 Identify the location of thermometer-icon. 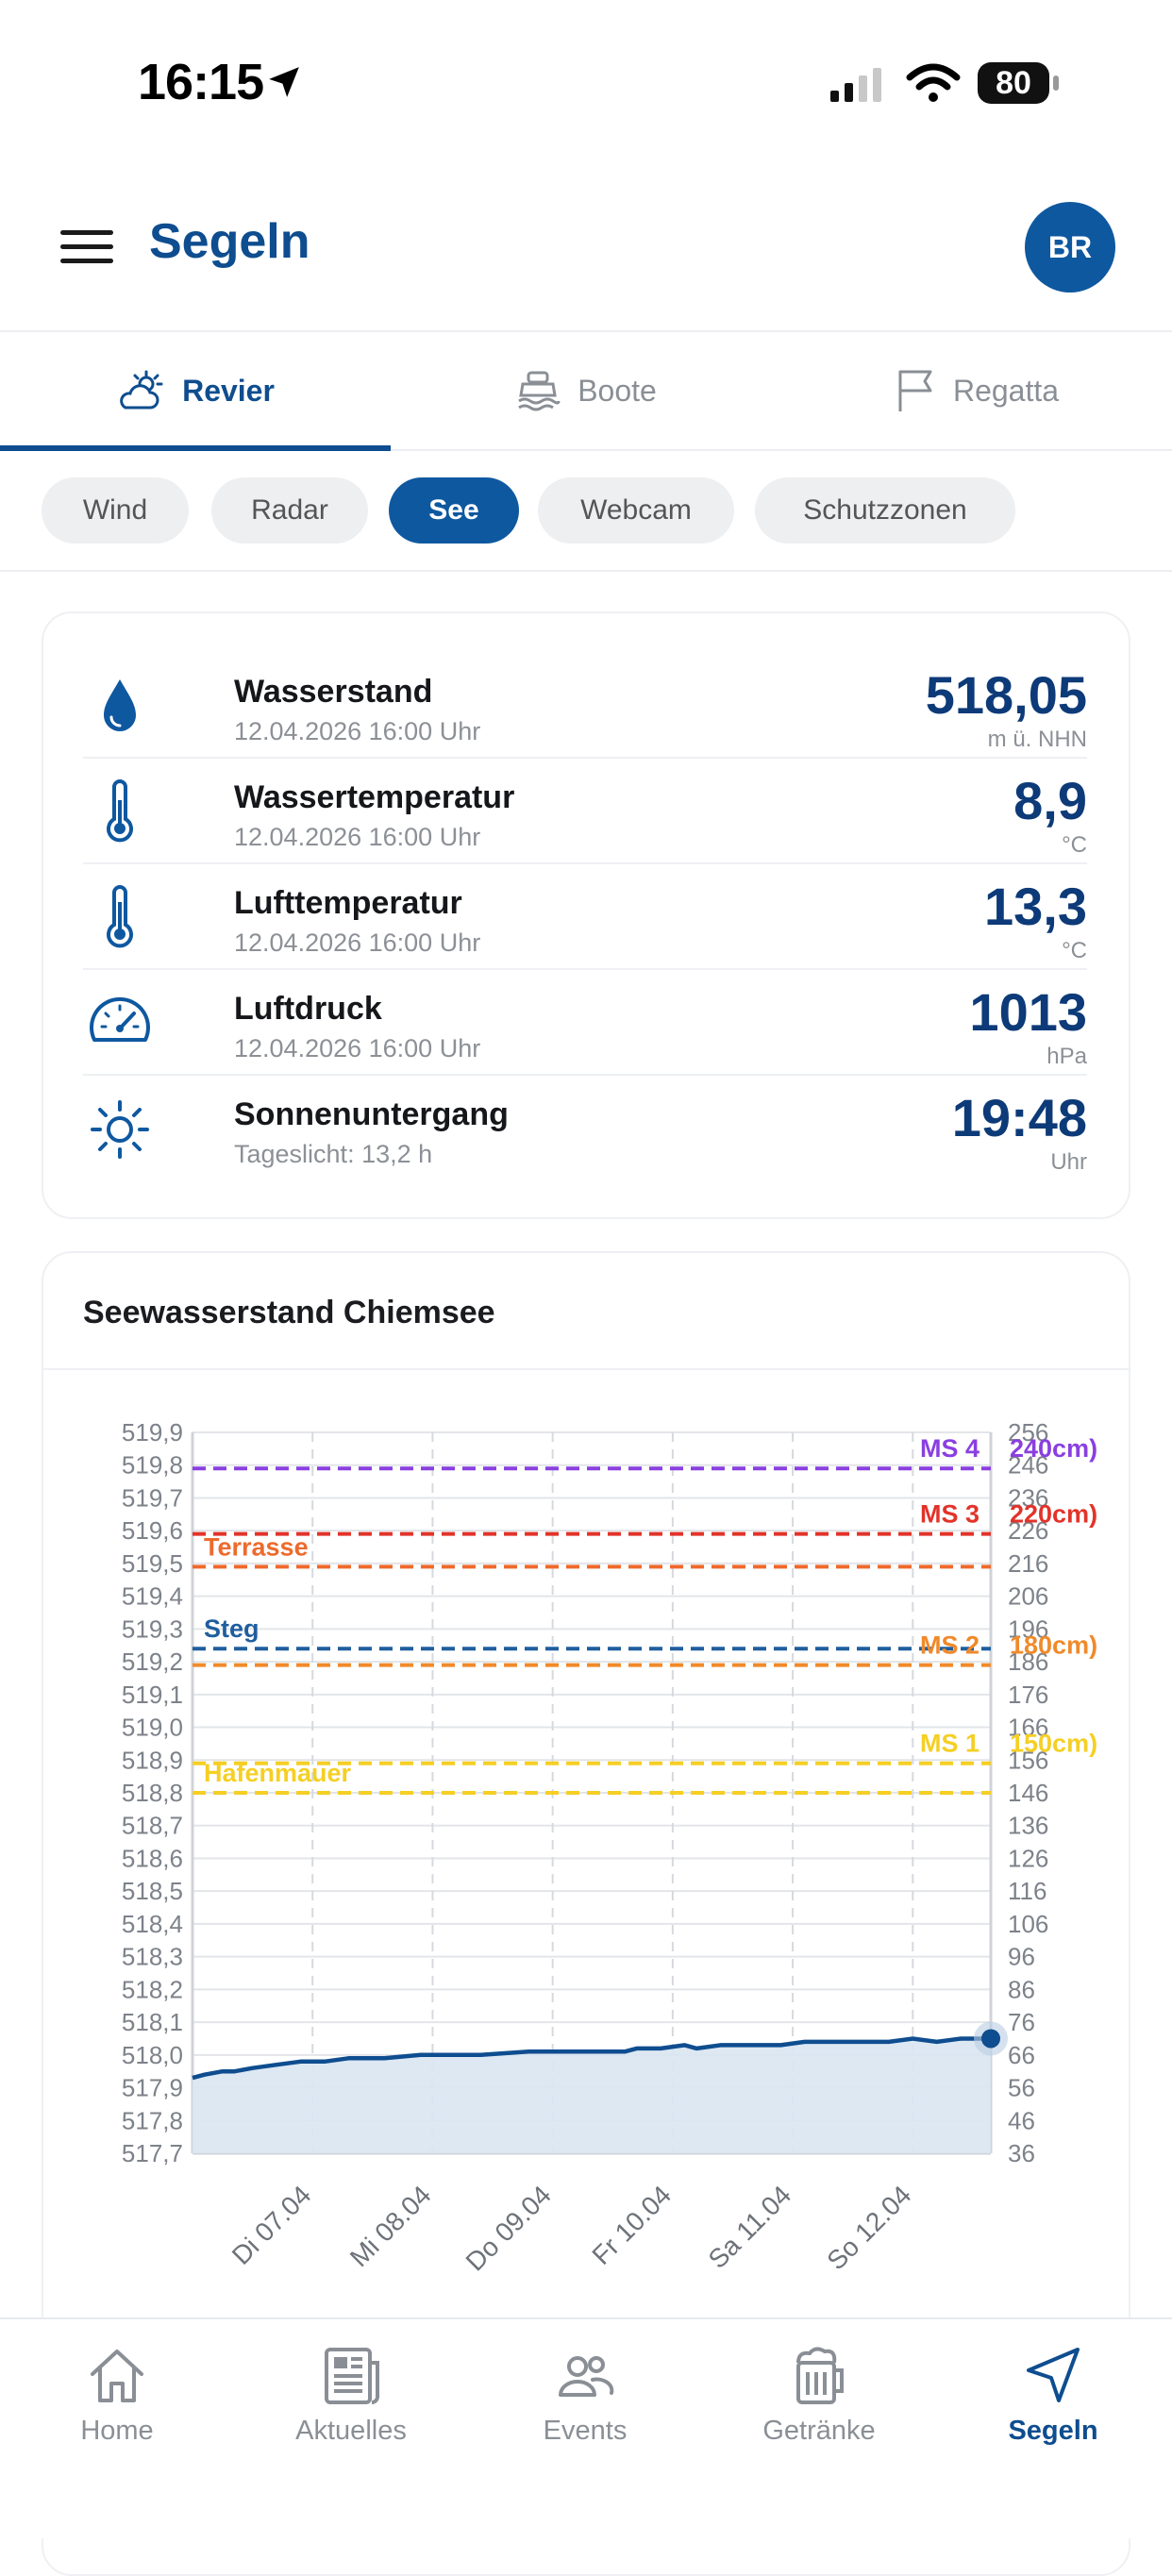
(120, 811).